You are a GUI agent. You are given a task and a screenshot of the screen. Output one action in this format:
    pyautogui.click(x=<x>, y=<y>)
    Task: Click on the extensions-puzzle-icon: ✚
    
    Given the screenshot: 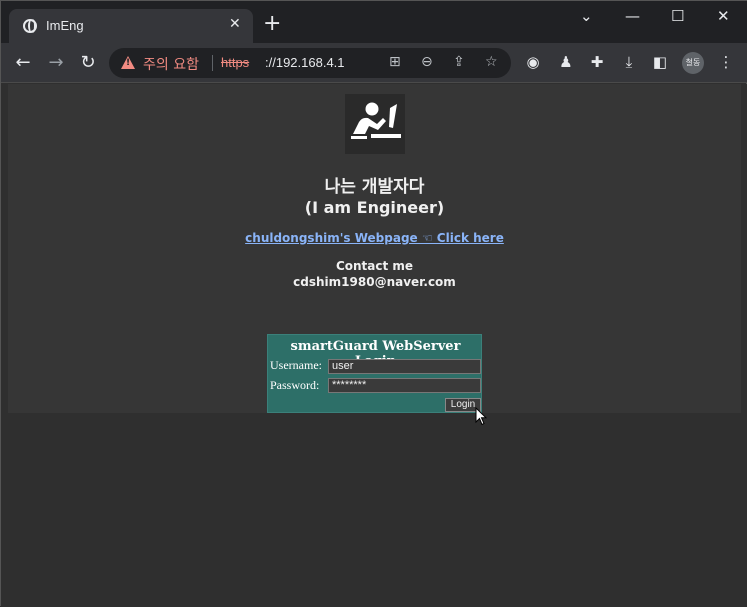 What is the action you would take?
    pyautogui.click(x=597, y=62)
    